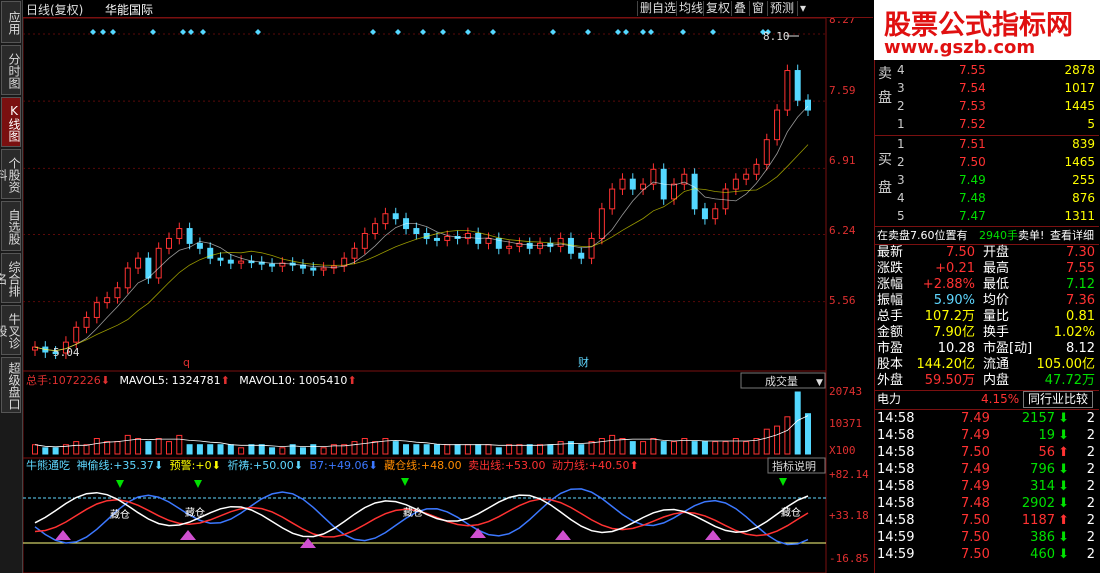 The height and width of the screenshot is (573, 1100). What do you see at coordinates (11, 385) in the screenshot?
I see `tab-8: 超级盘口` at bounding box center [11, 385].